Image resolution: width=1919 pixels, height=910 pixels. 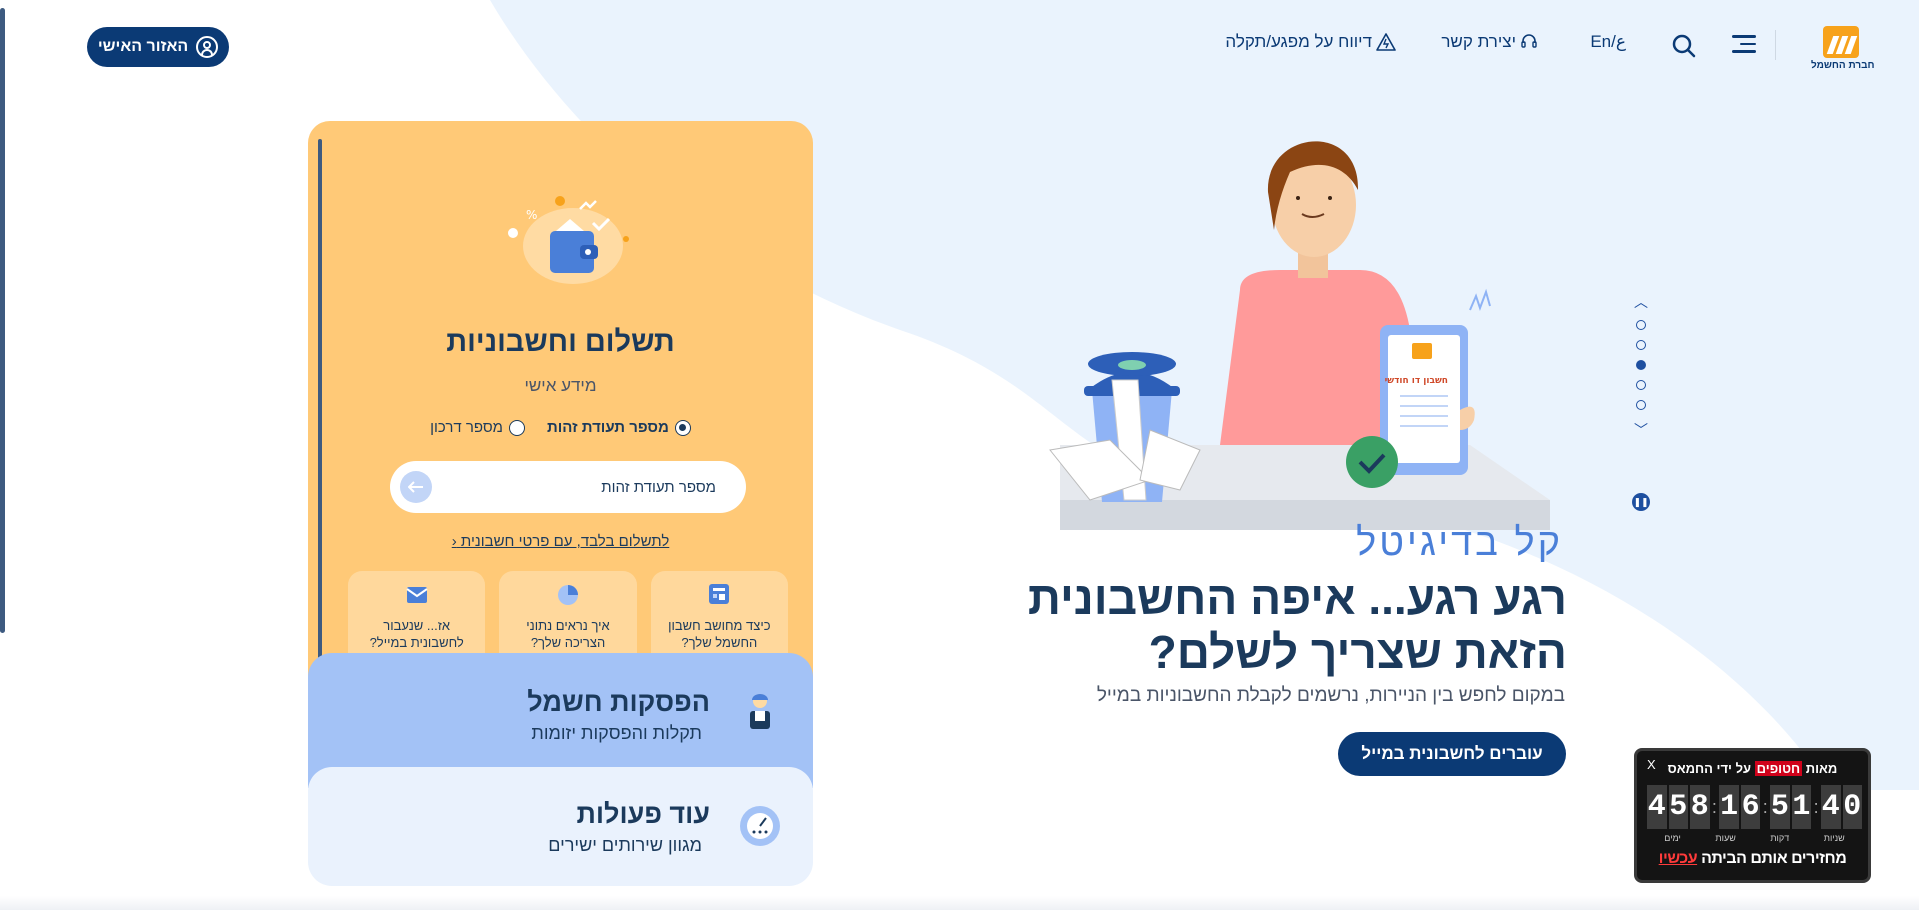 I want to click on submit-arrow-button, so click(x=416, y=487).